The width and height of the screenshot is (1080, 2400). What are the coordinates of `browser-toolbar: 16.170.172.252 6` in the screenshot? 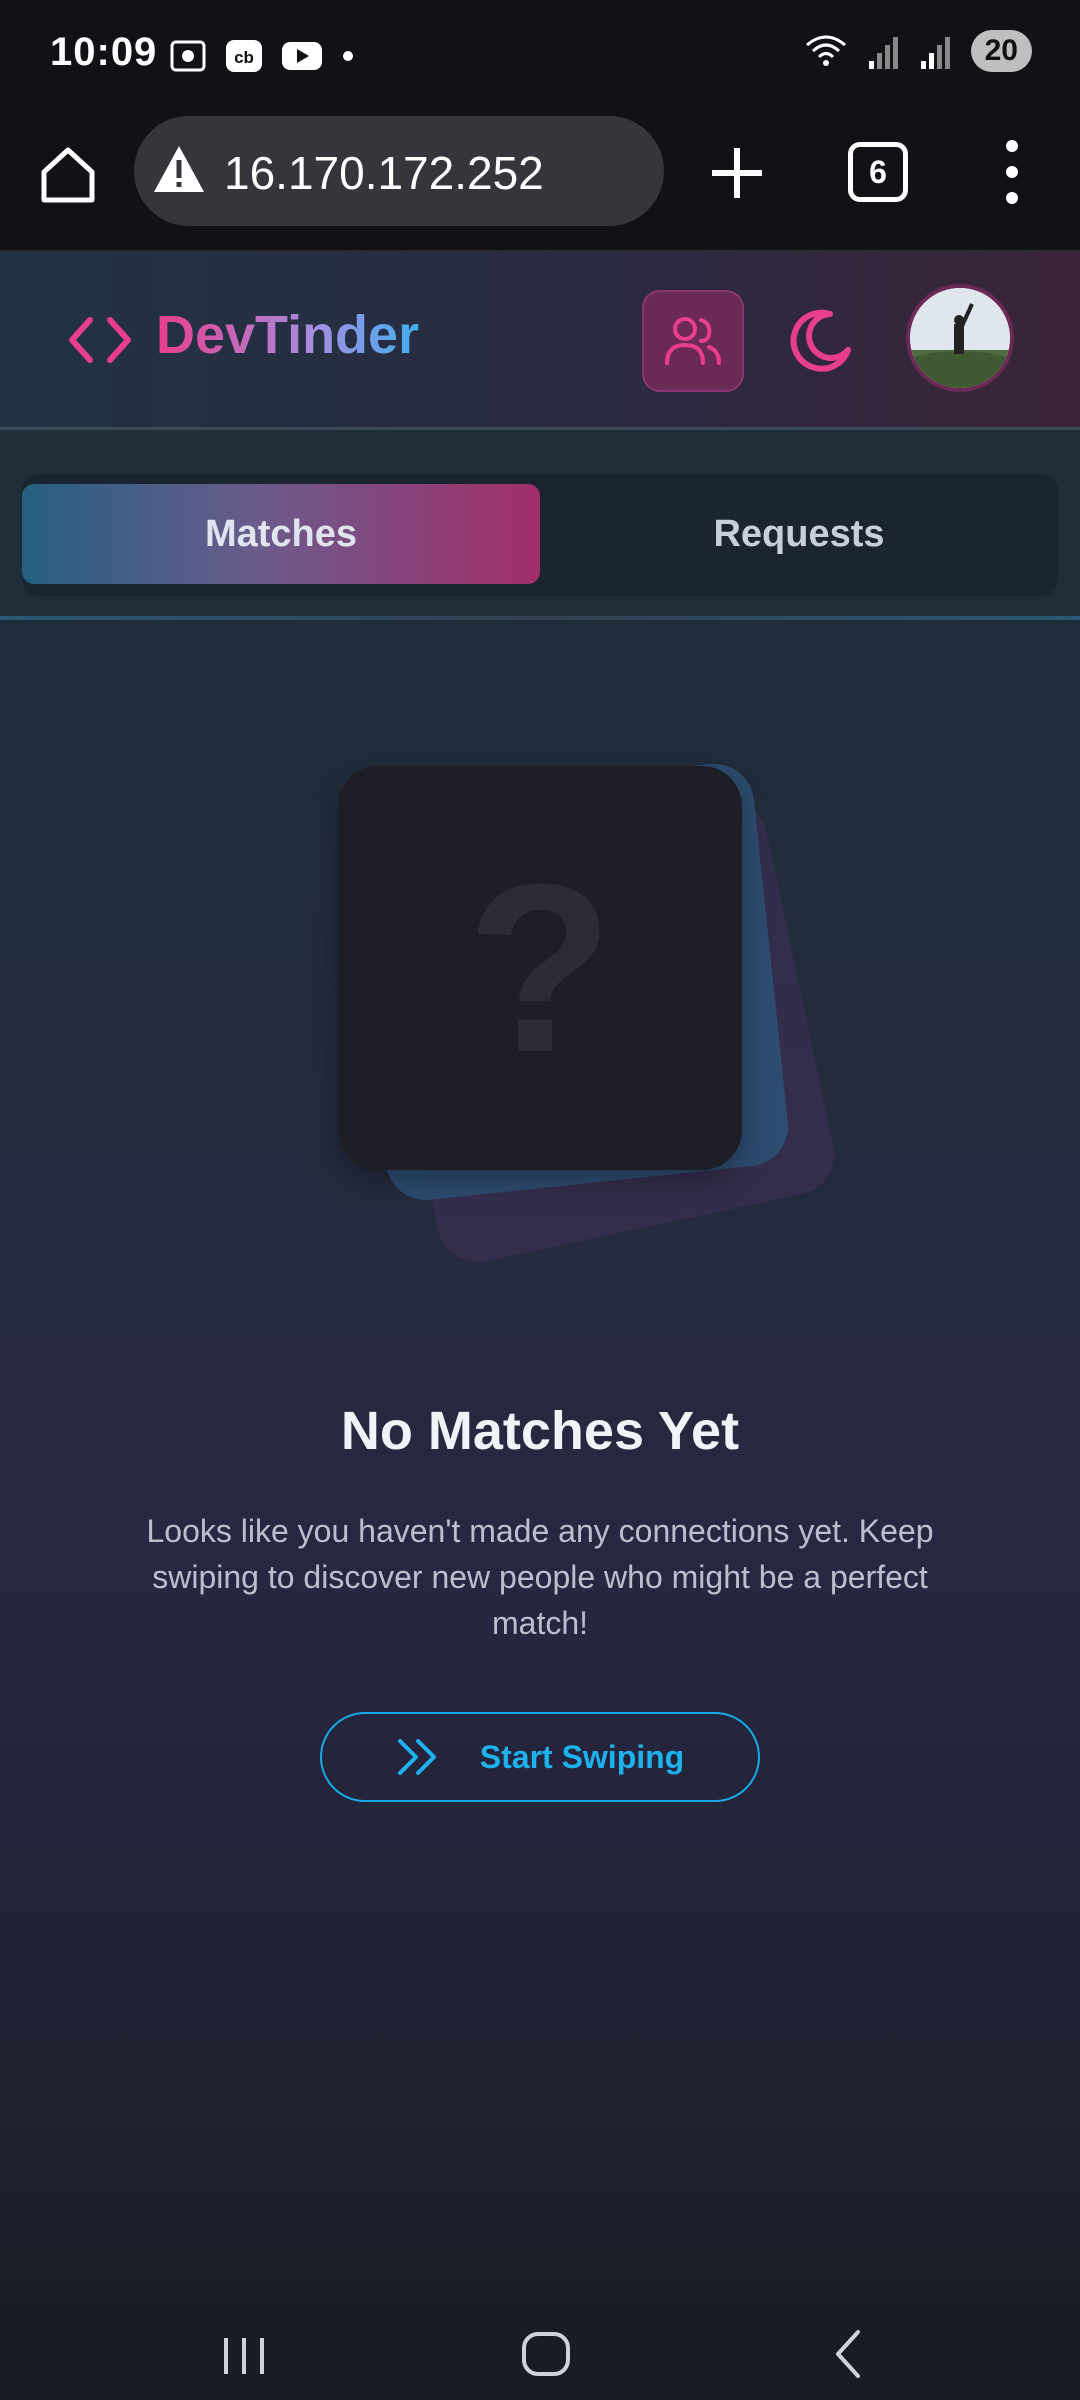 It's located at (540, 182).